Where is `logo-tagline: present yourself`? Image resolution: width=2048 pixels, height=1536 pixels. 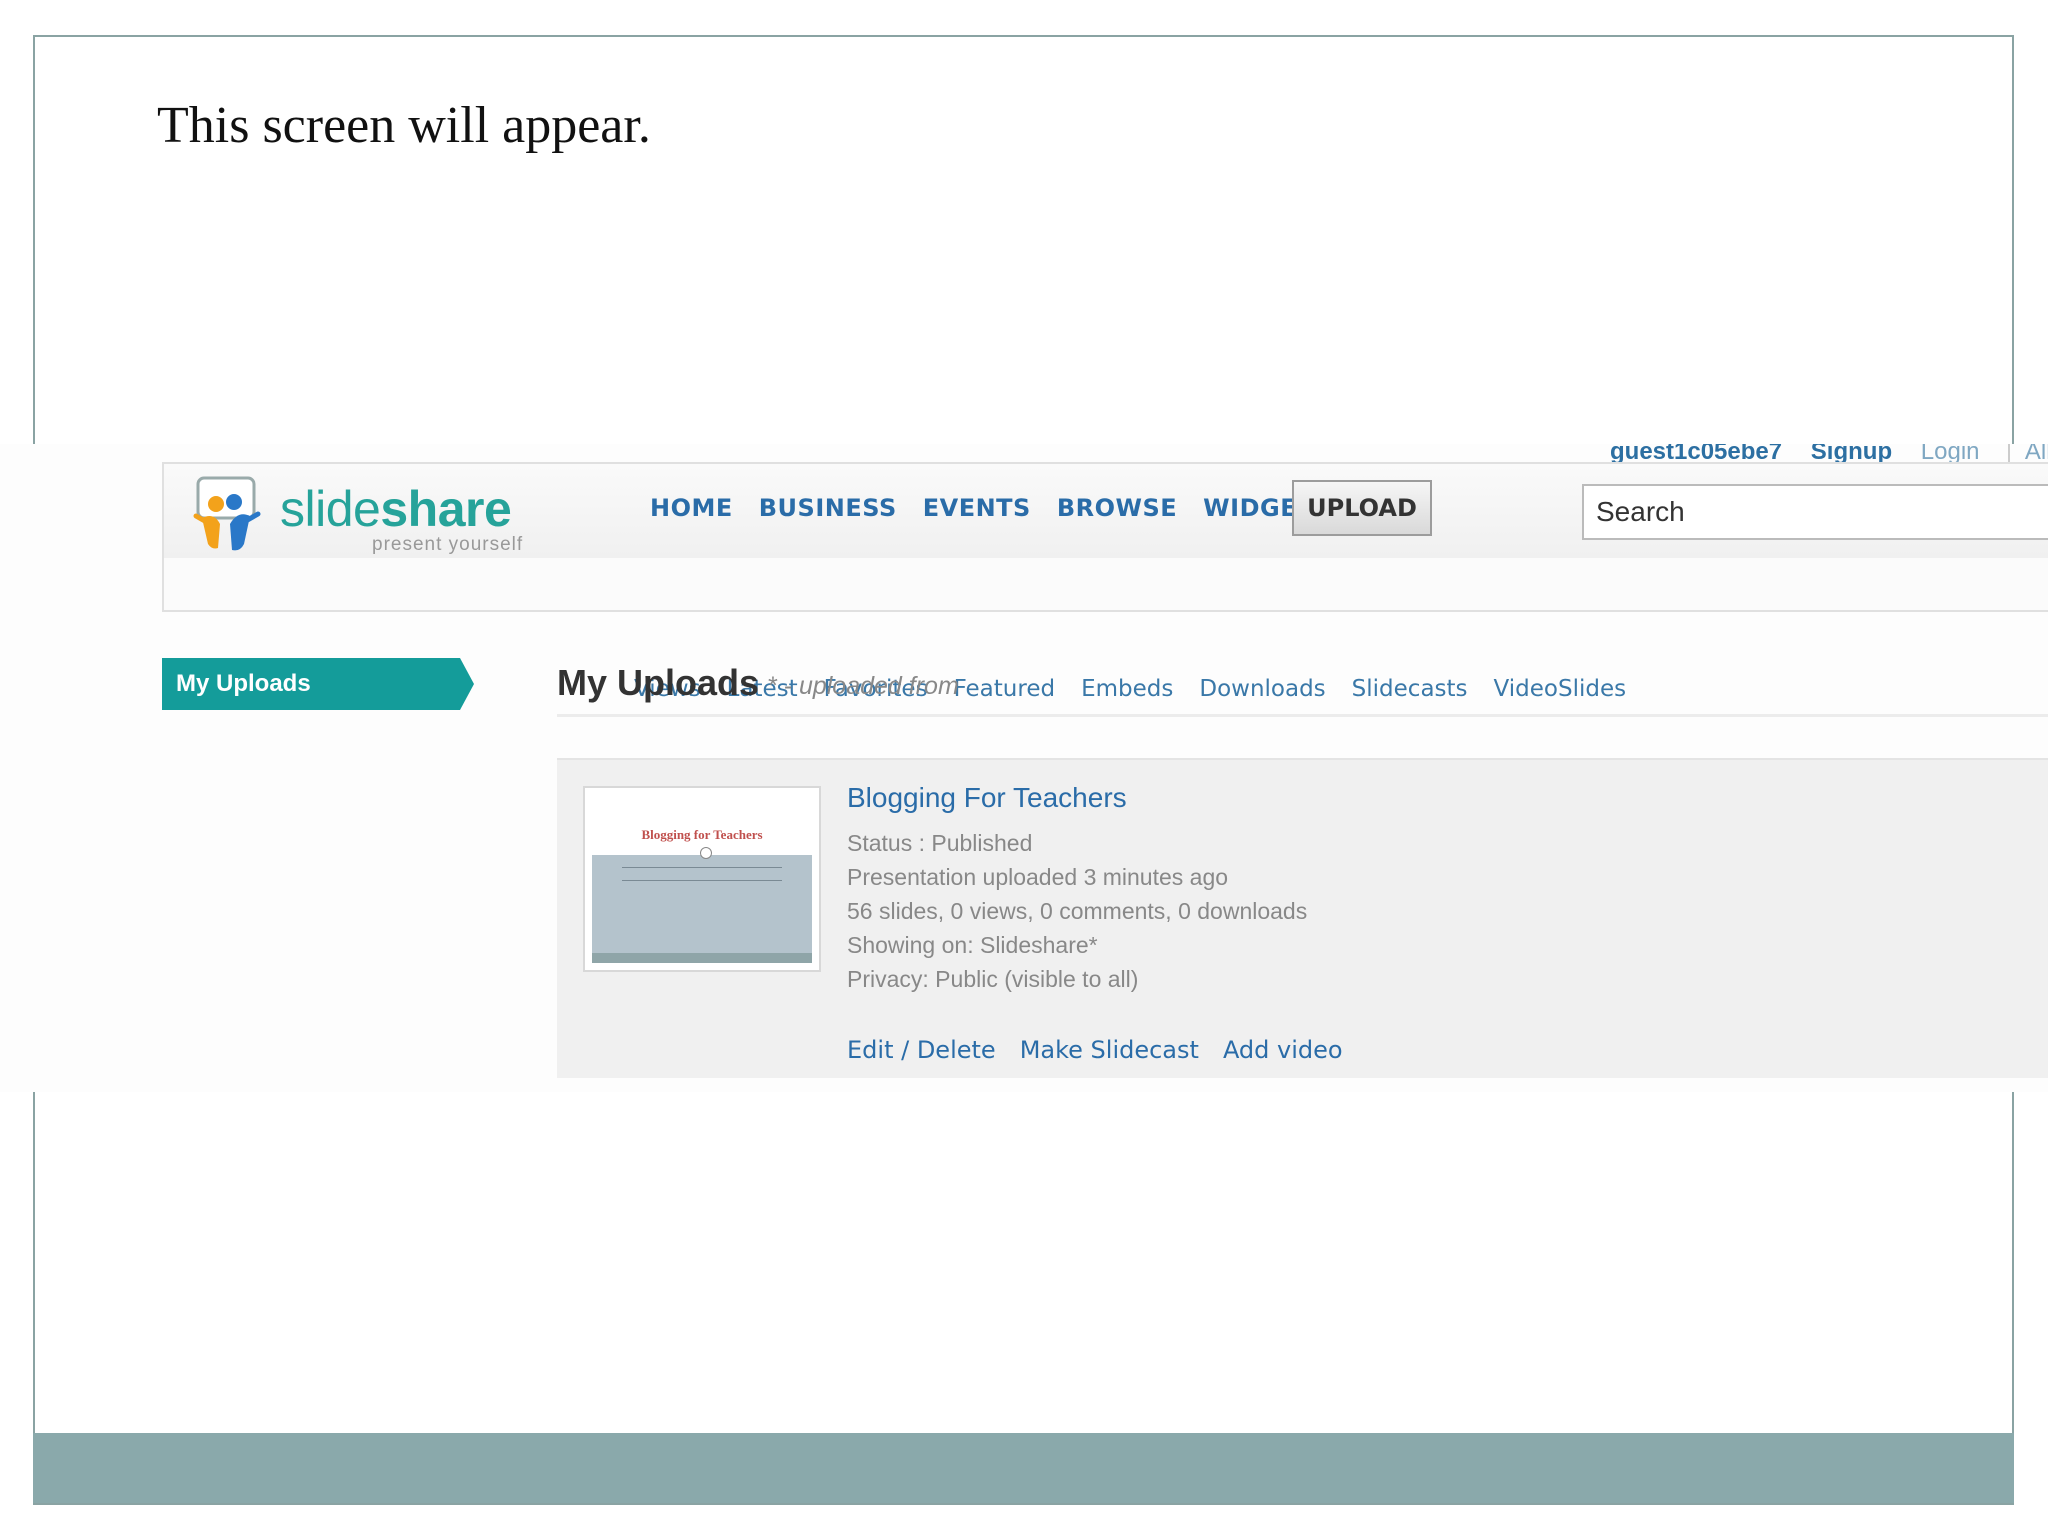 logo-tagline: present yourself is located at coordinates (448, 544).